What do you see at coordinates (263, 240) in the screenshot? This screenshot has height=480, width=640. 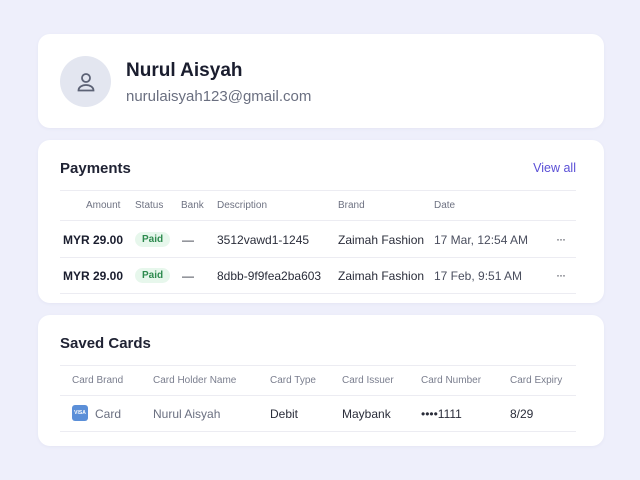 I see `payment-description: 3512vawd1-1245` at bounding box center [263, 240].